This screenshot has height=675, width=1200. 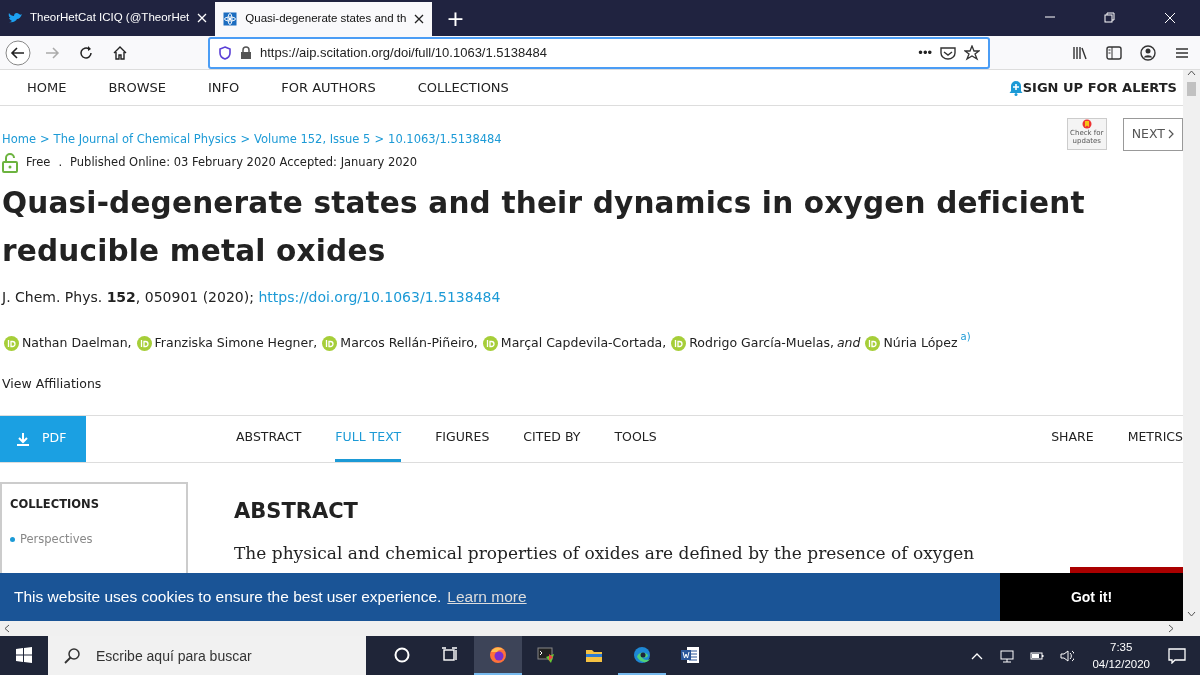 What do you see at coordinates (108, 18) in the screenshot?
I see `browser-tab: TheorHetCat ICIQ (@TheorHet` at bounding box center [108, 18].